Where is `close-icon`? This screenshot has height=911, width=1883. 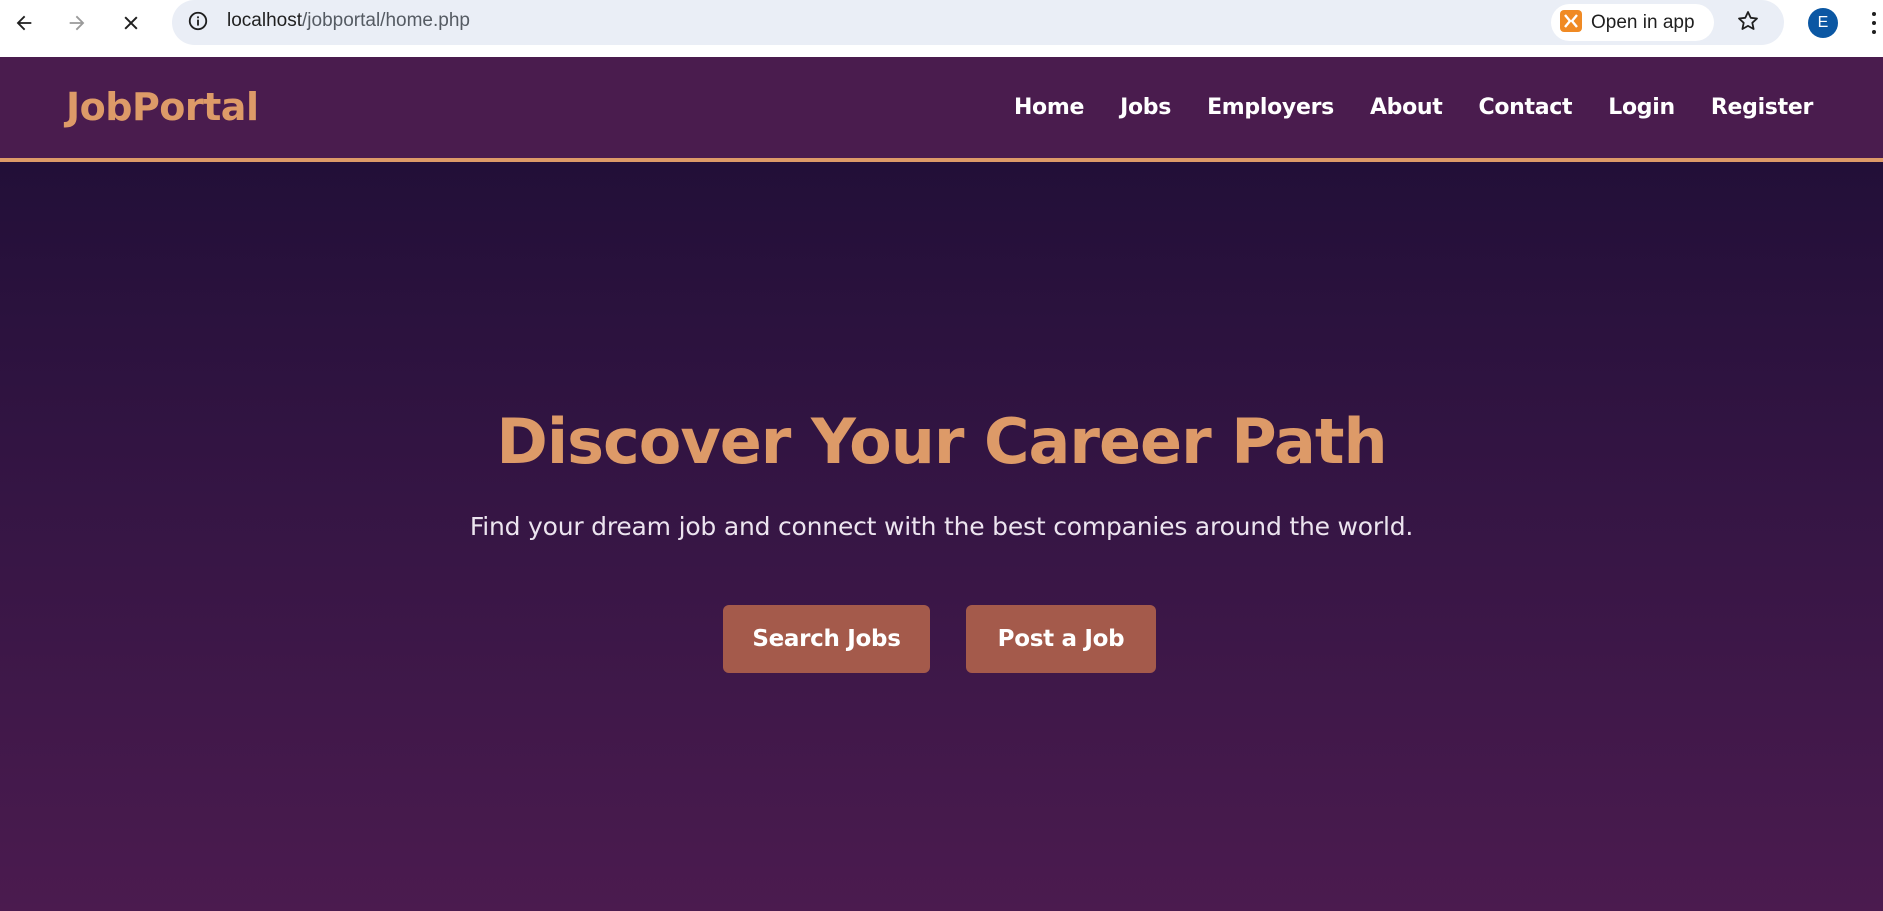
close-icon is located at coordinates (131, 23).